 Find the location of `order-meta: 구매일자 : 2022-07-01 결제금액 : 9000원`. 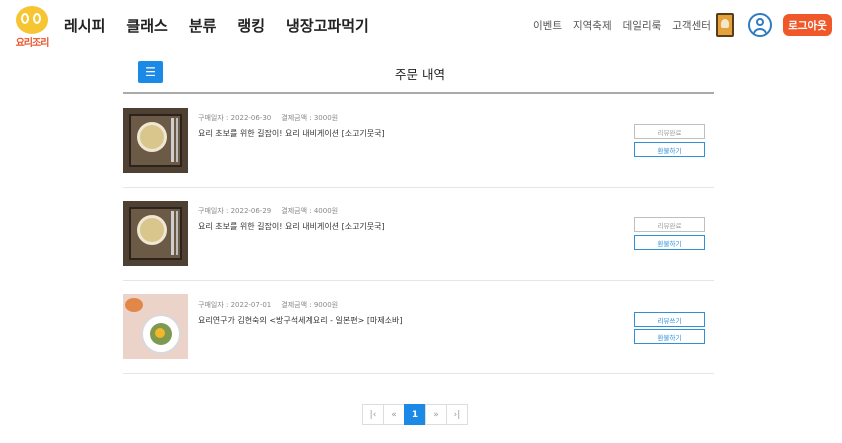

order-meta: 구매일자 : 2022-07-01 결제금액 : 9000원 is located at coordinates (268, 305).